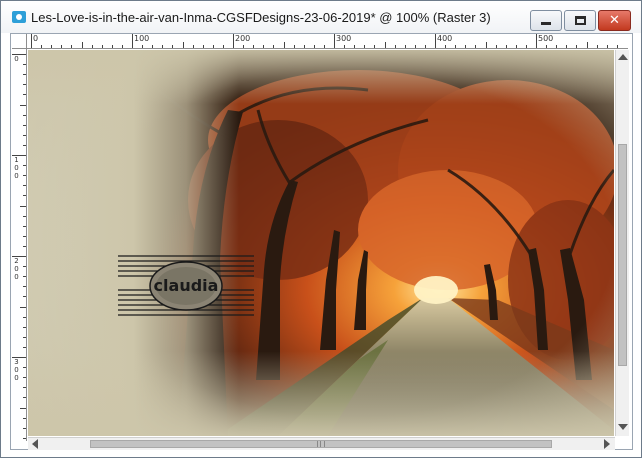 This screenshot has height=458, width=642. What do you see at coordinates (142, 38) in the screenshot?
I see `ruler-label: 100` at bounding box center [142, 38].